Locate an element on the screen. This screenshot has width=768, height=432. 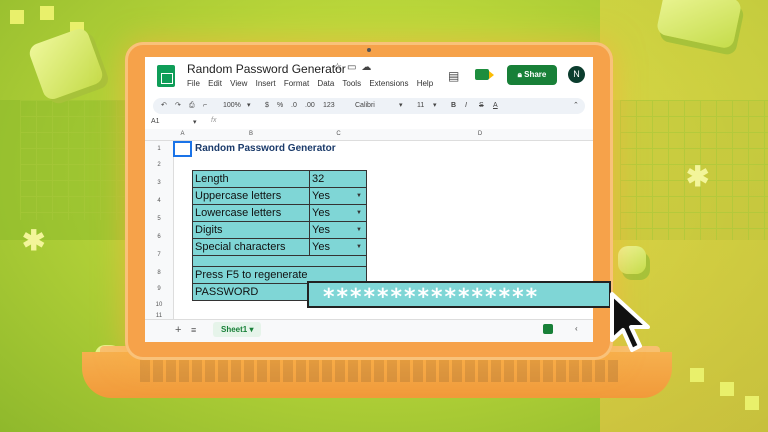
fx-icon: fx is located at coordinates (214, 120).